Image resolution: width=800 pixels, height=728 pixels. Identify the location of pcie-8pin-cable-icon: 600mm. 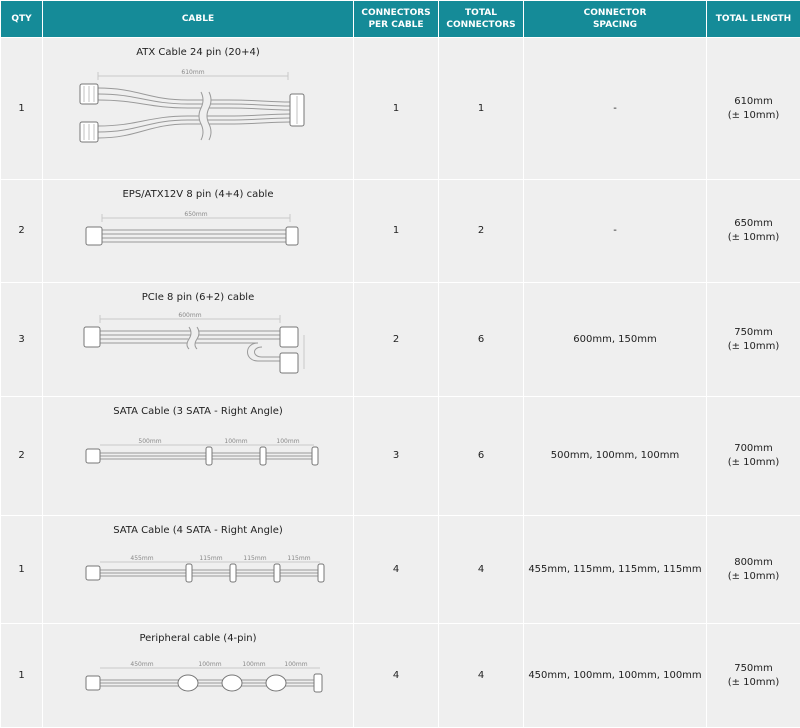
(198, 344).